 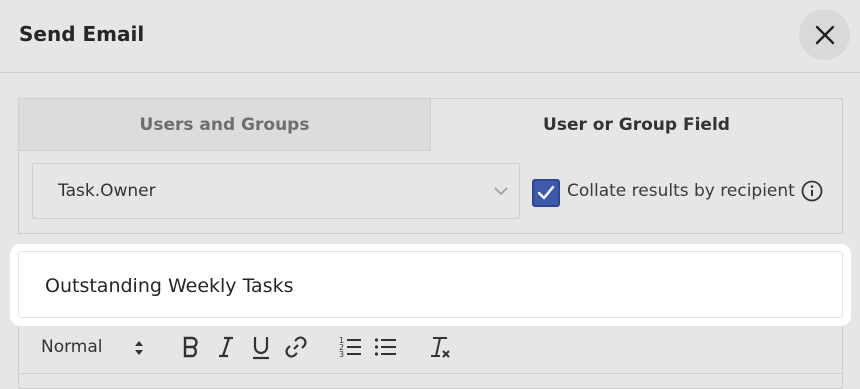 I want to click on chevron-down-icon, so click(x=501, y=191).